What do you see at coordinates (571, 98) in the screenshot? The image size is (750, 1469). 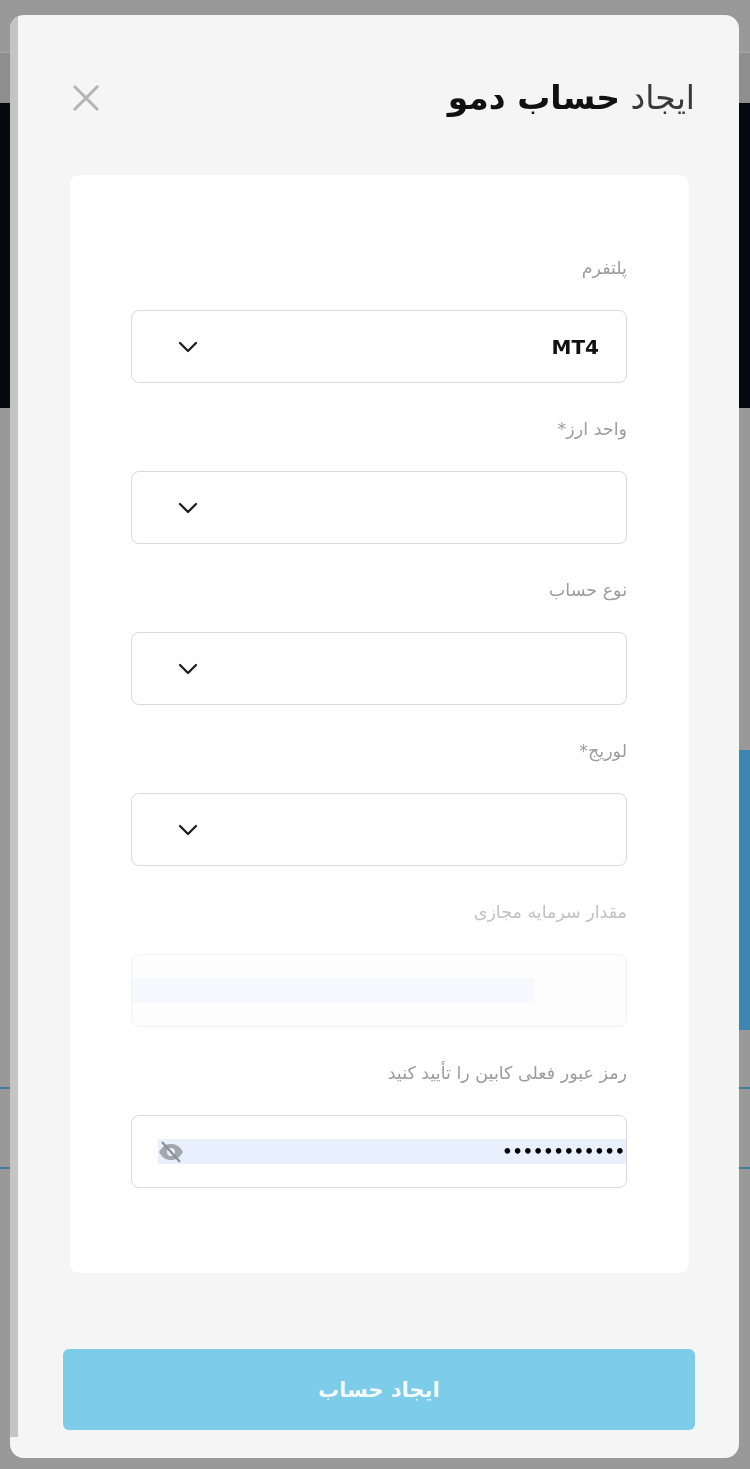 I see `dialog-title: ایجاد حساب دمو` at bounding box center [571, 98].